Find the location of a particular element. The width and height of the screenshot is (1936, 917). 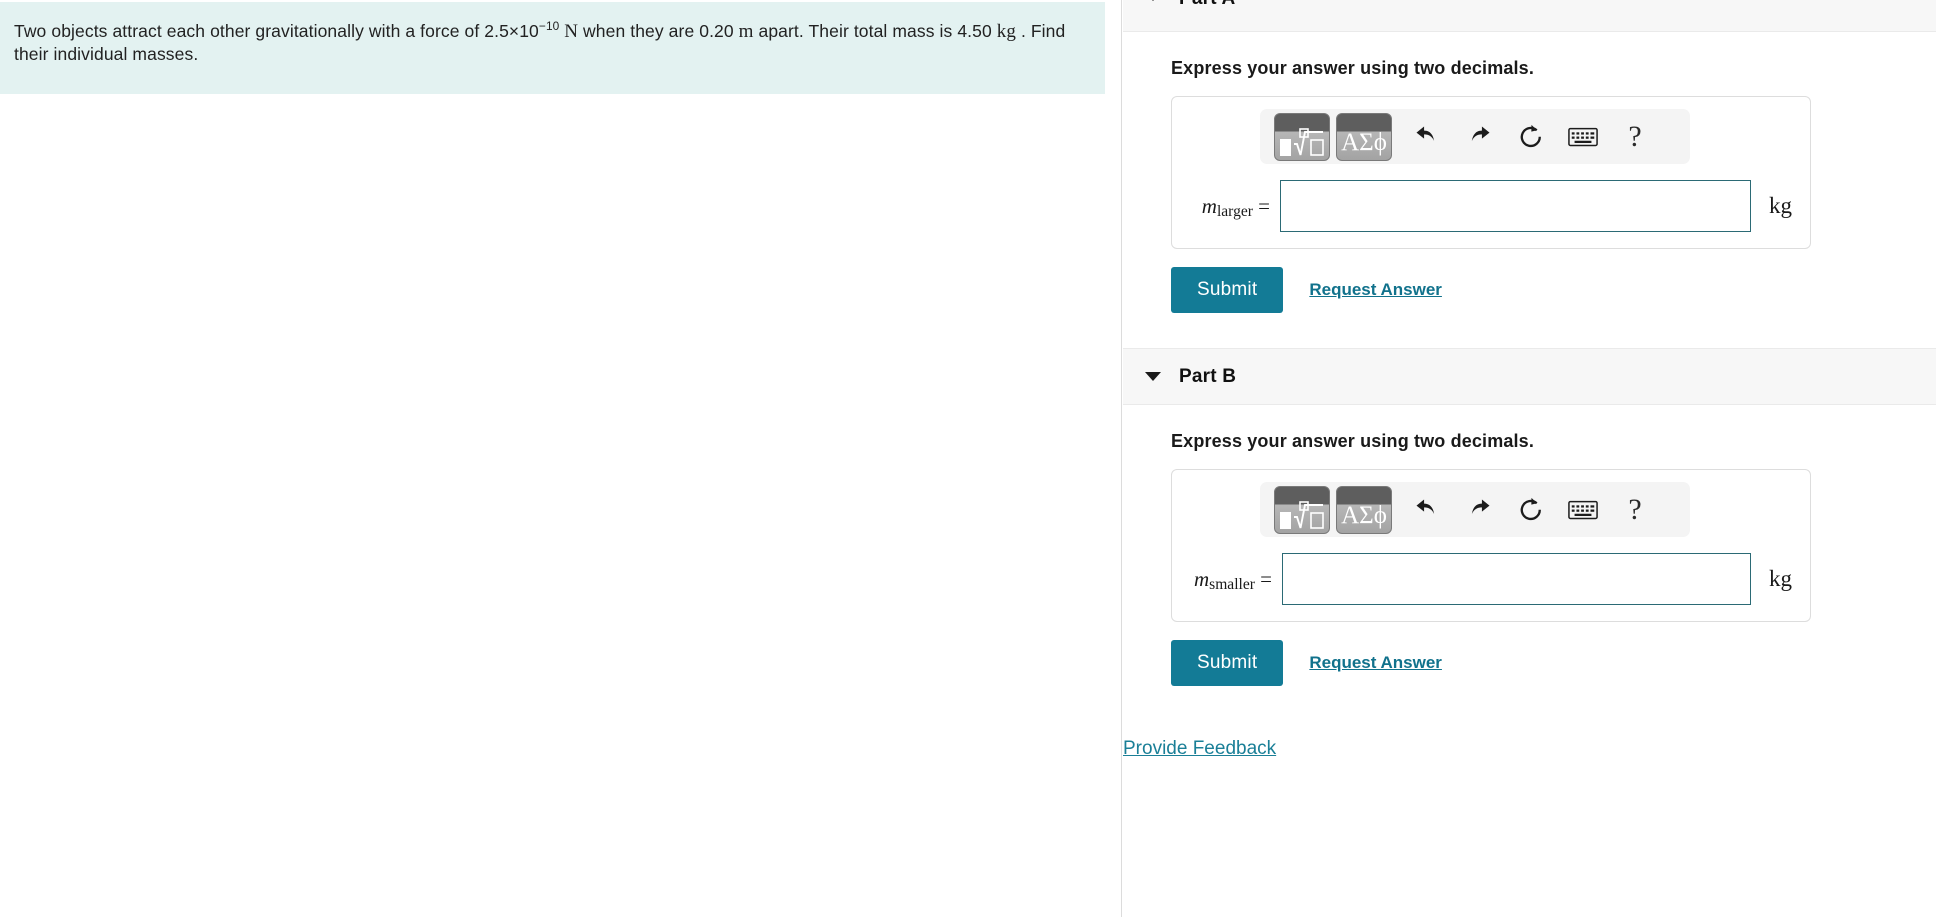

part-a-variable-label: mlarger = is located at coordinates (1232, 206).